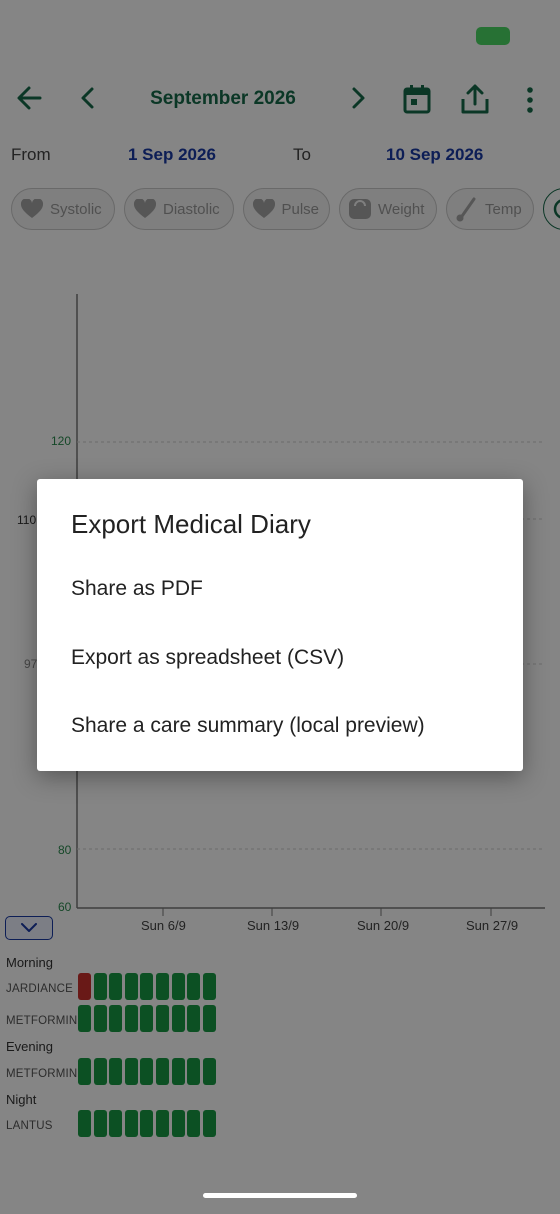  I want to click on share-pdf-option: Share as PDF, so click(137, 589).